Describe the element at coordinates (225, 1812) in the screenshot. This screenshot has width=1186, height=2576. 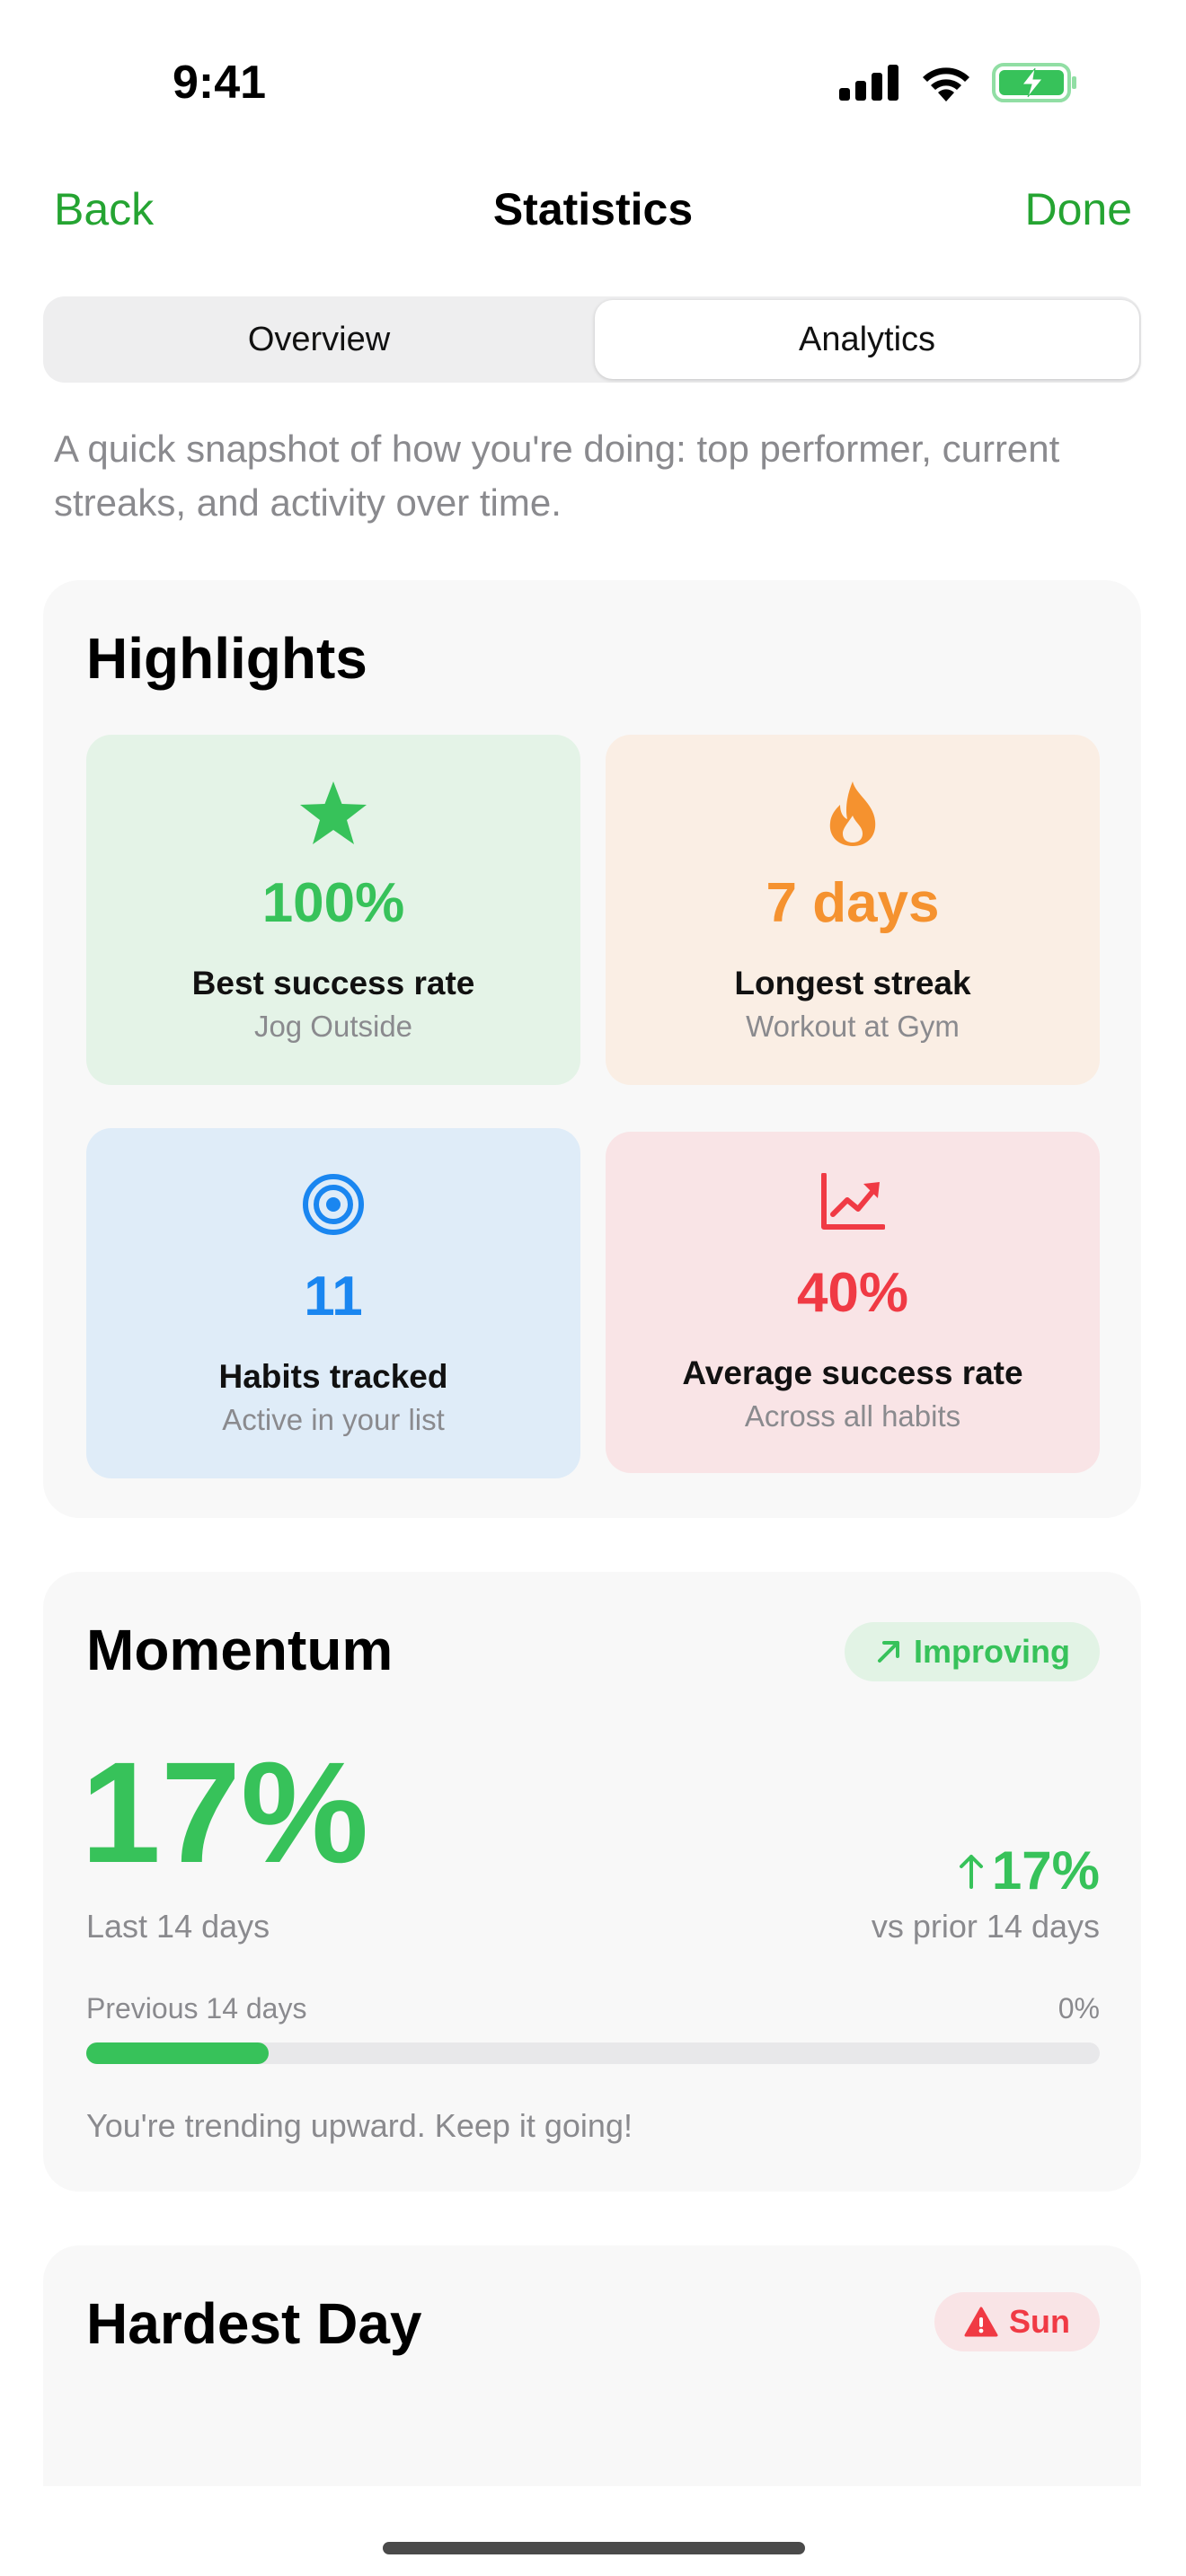
I see `momentum-value: 17%` at that location.